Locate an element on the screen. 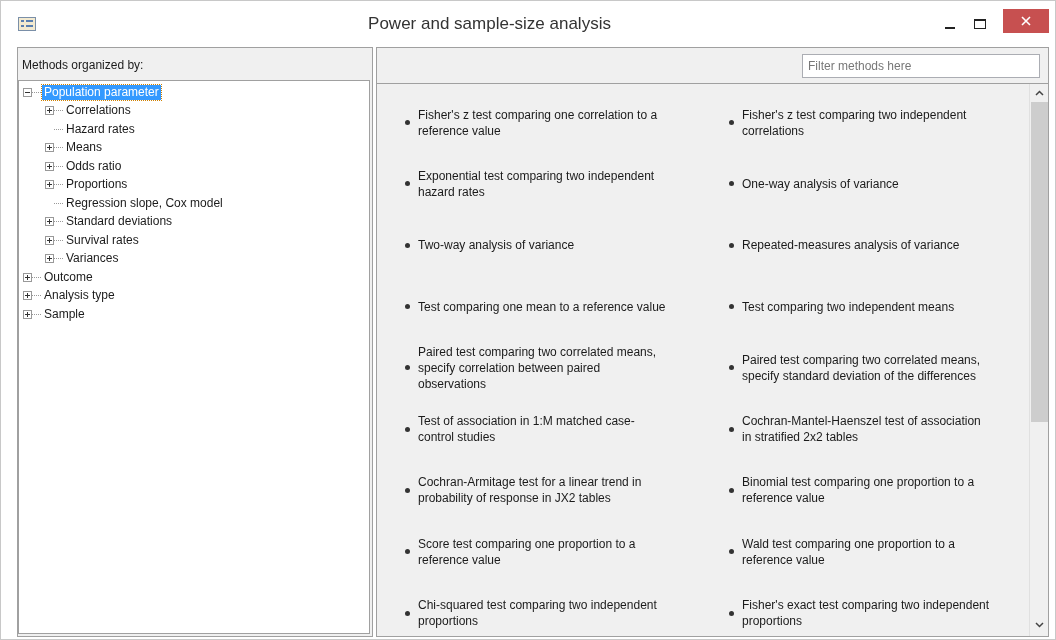  method-link: Fisher's exact test comparing two independent proportions is located at coordinates (867, 613).